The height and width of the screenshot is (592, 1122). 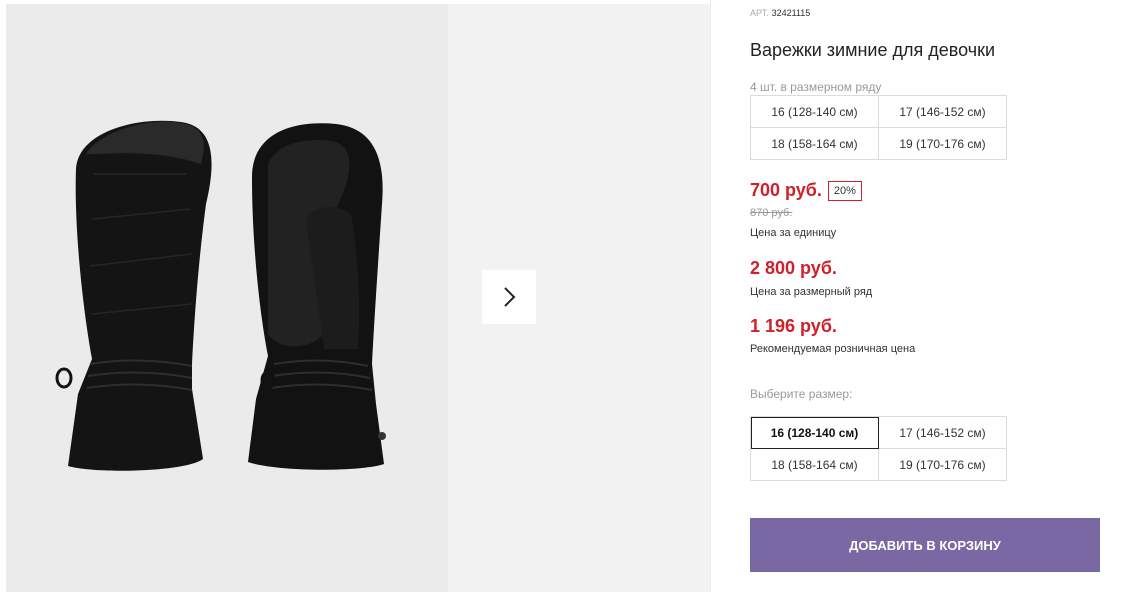 I want to click on pack-note: 4 шт. в размерном ряду, so click(x=816, y=87).